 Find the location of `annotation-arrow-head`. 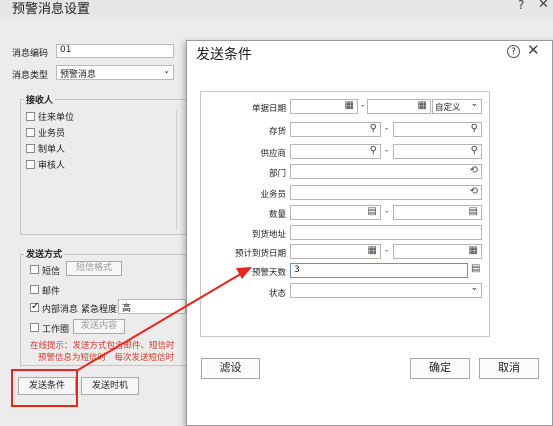

annotation-arrow-head is located at coordinates (244, 273).